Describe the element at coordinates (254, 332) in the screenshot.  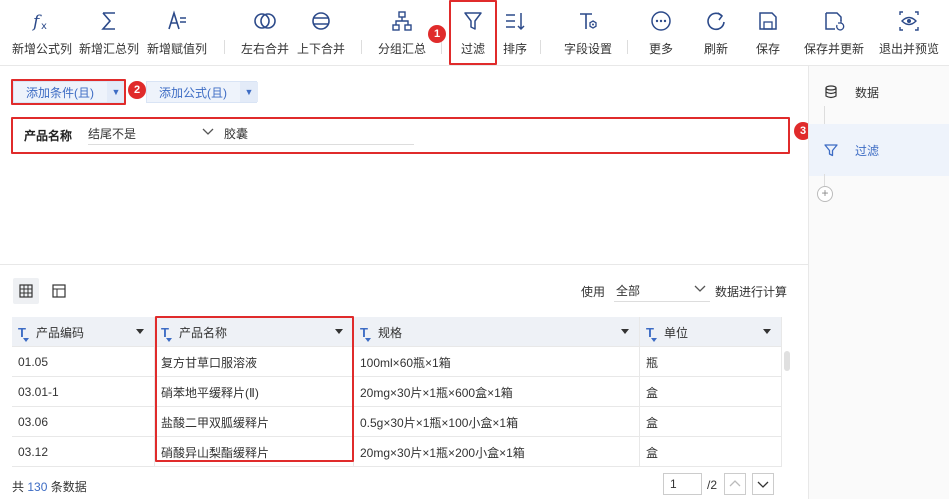
I see `column-header-name: T 产品名称` at that location.